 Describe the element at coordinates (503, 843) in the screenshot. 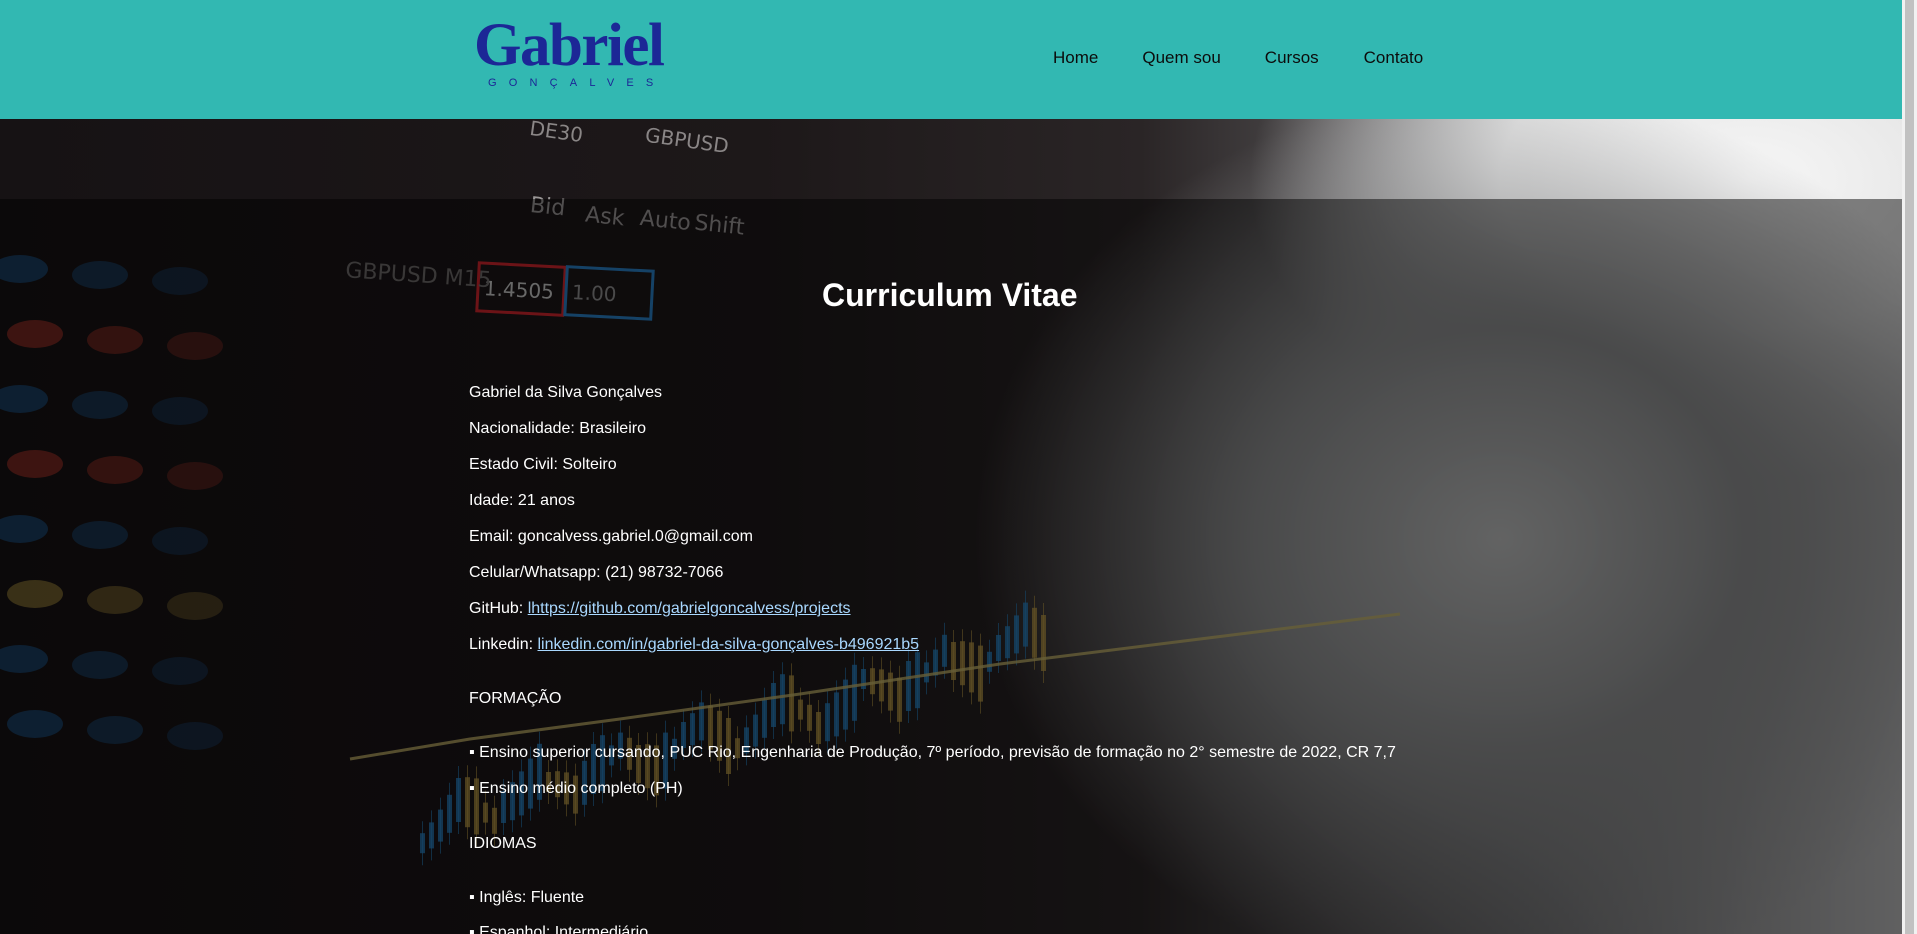

I see `idiomas-heading: IDIOMAS` at that location.